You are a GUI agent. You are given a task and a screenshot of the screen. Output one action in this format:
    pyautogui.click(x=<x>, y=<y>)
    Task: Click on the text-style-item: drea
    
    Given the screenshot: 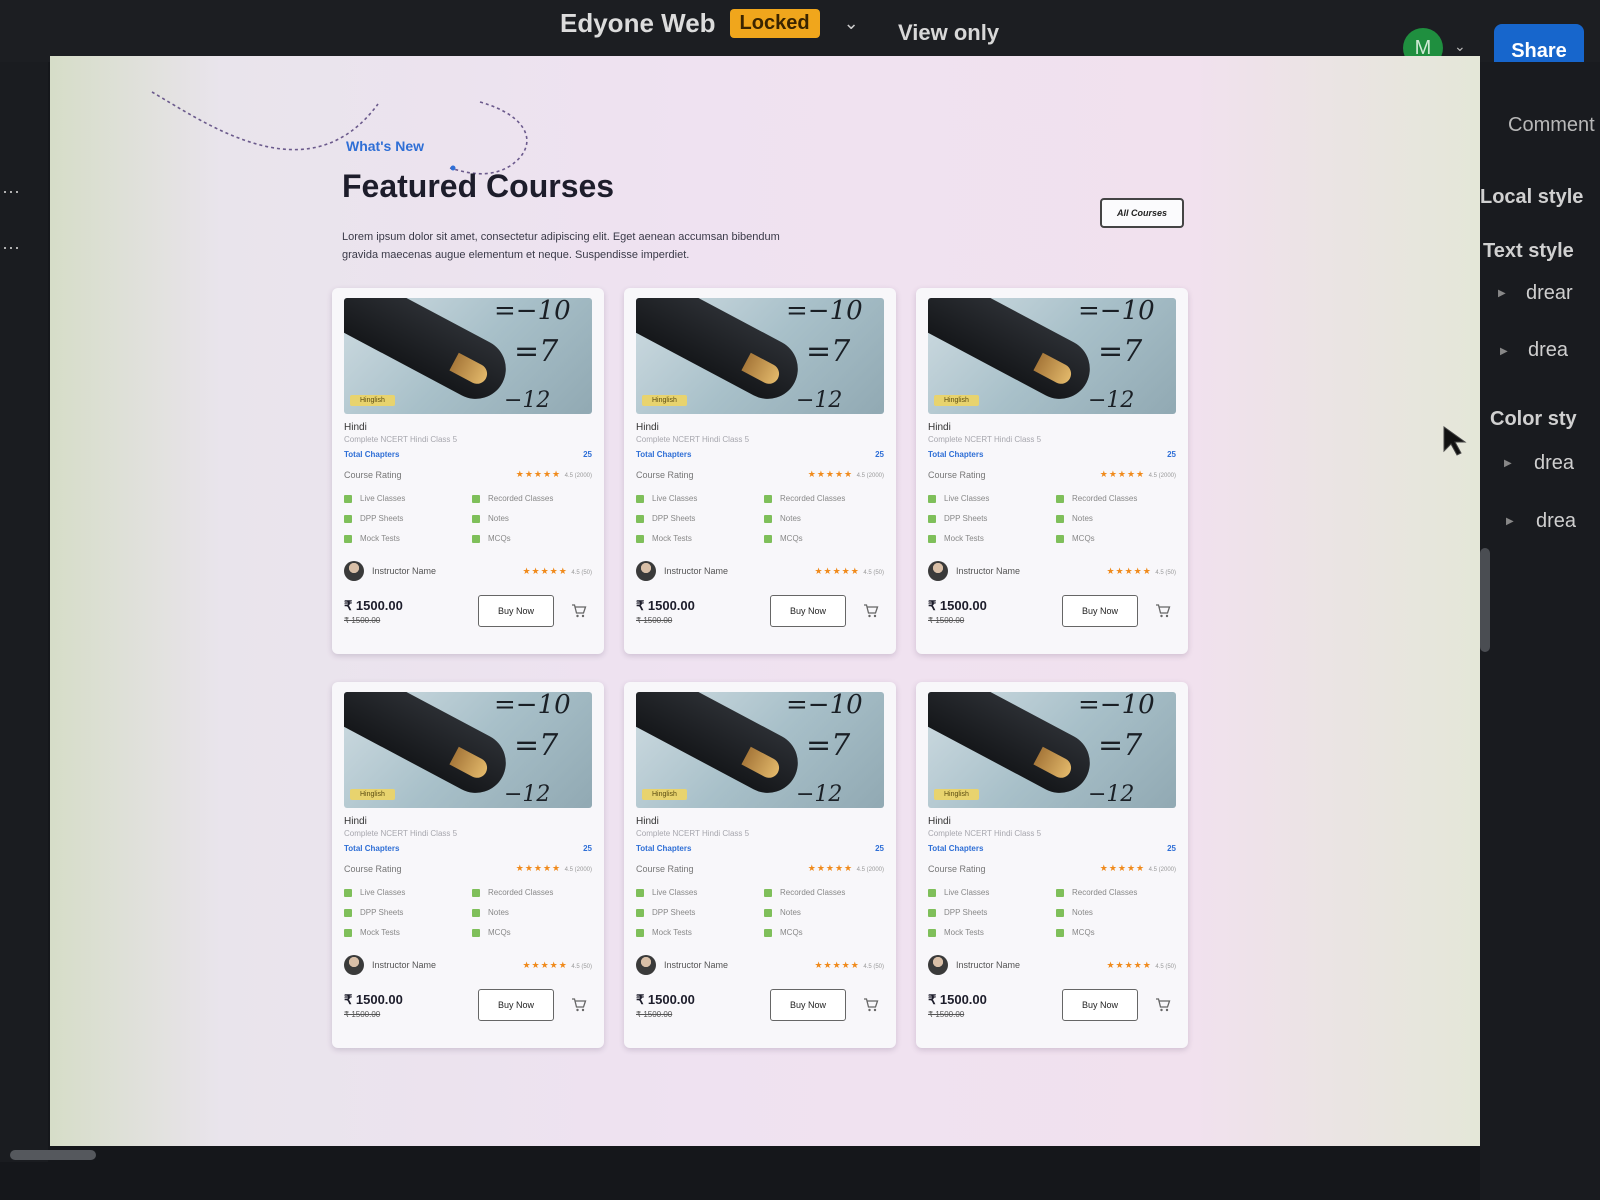 What is the action you would take?
    pyautogui.click(x=1548, y=350)
    